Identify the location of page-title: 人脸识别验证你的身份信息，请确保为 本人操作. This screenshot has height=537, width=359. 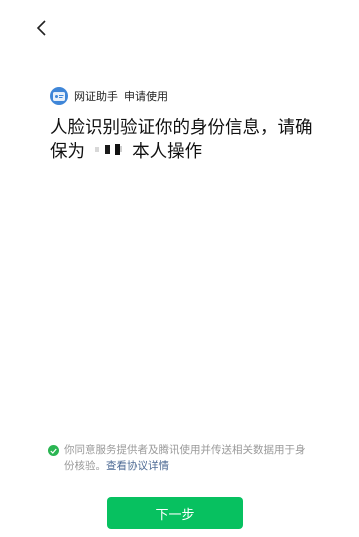
(185, 140).